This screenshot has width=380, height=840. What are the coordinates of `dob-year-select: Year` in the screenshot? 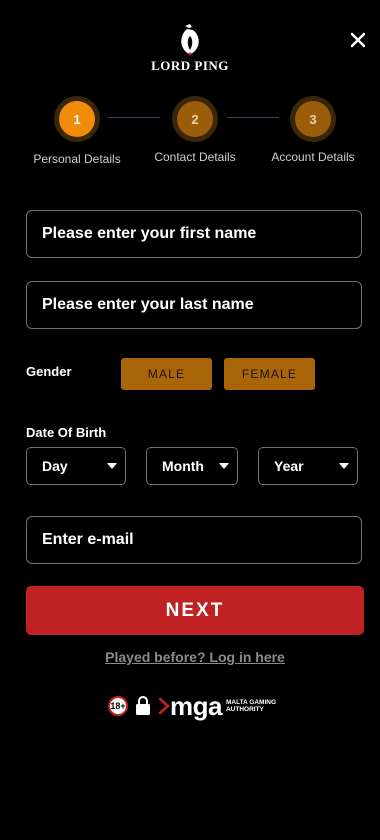 It's located at (308, 466).